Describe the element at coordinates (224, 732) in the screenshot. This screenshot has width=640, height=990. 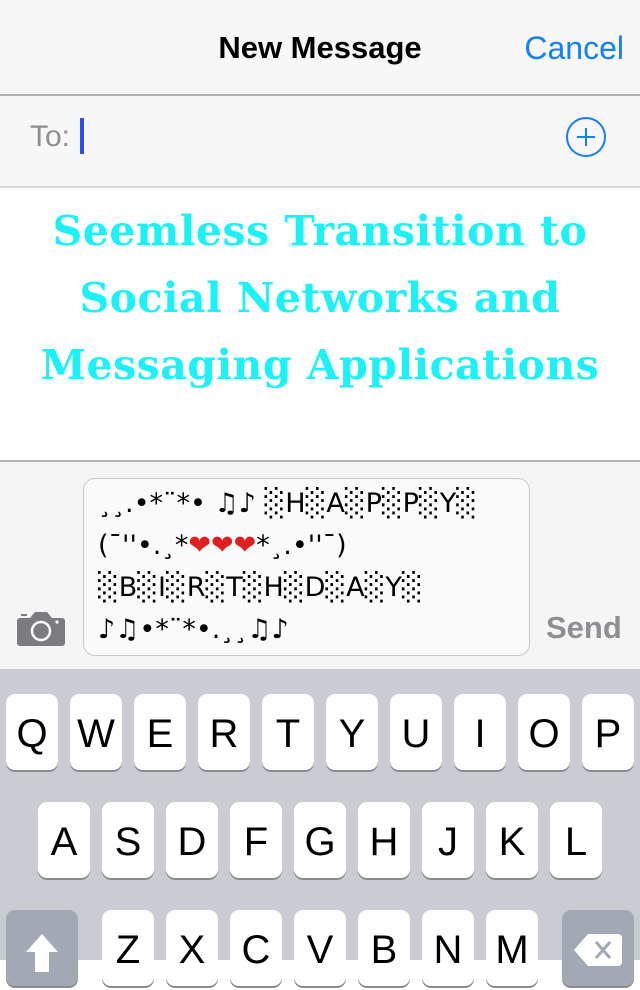
I see `key-r: R` at that location.